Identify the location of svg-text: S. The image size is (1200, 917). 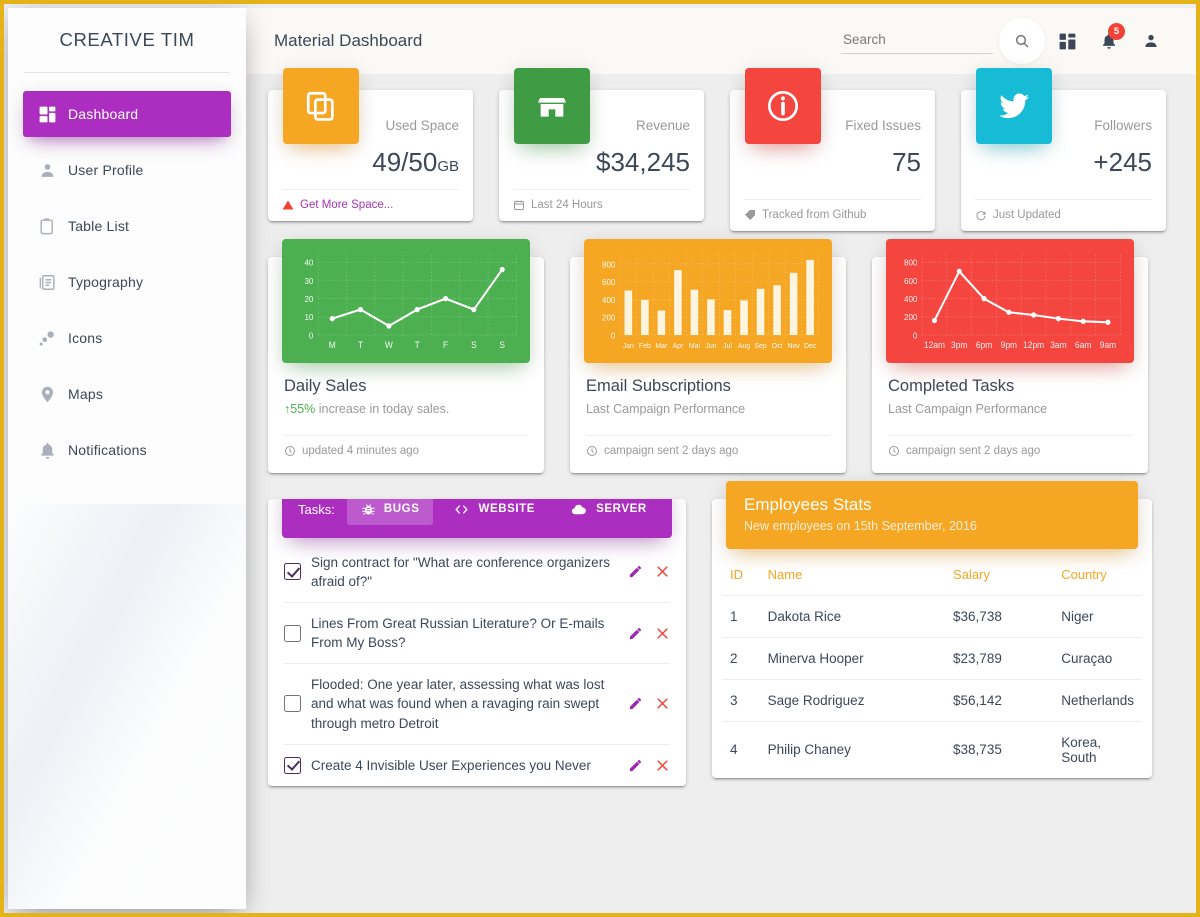
(502, 344).